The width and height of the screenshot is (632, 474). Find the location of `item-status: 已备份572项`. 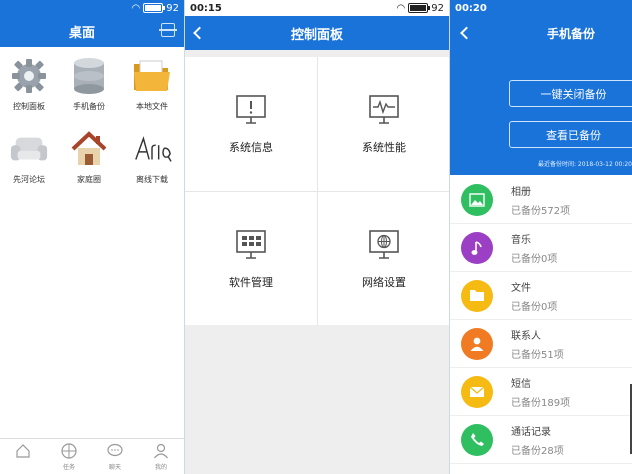

item-status: 已备份572项 is located at coordinates (541, 211).